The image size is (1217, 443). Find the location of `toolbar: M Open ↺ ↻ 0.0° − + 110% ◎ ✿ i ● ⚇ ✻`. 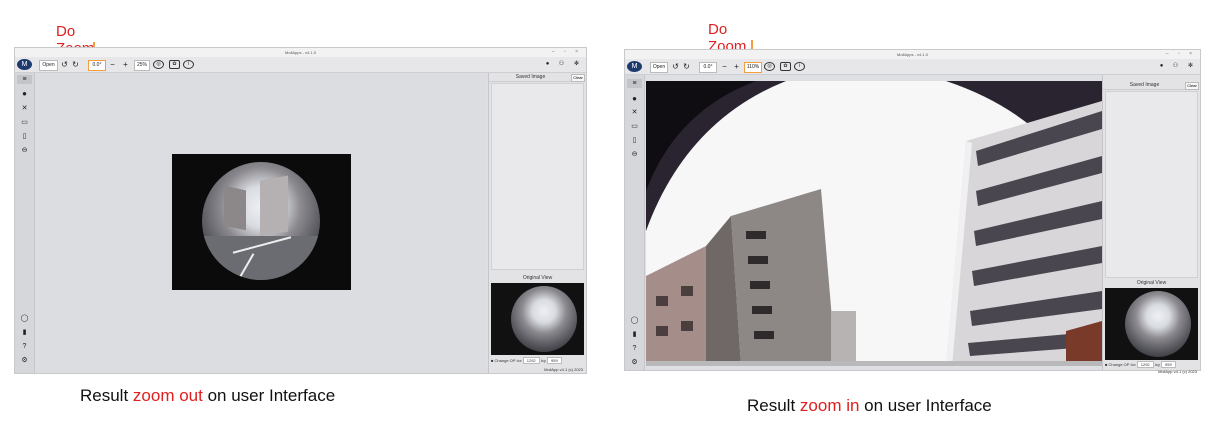

toolbar: M Open ↺ ↻ 0.0° − + 110% ◎ ✿ i ● ⚇ ✻ is located at coordinates (912, 67).